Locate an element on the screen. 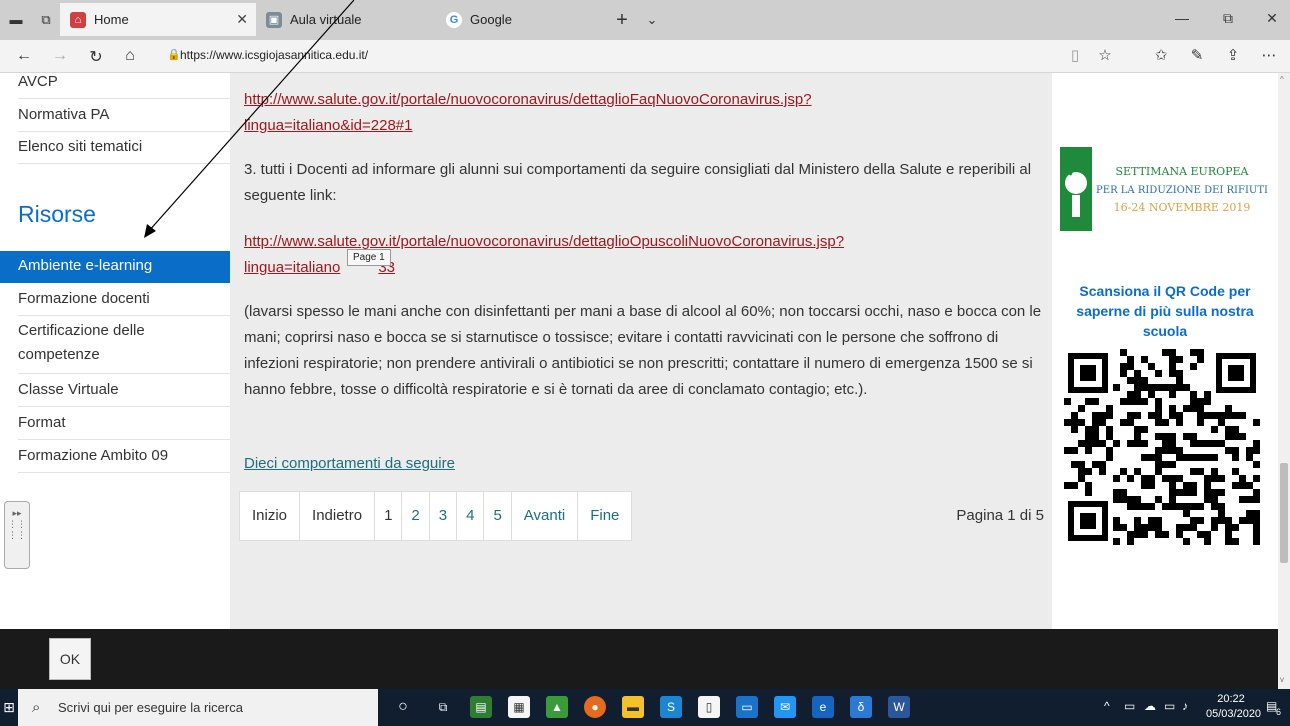 This screenshot has height=726, width=1290. annotation-arrow is located at coordinates (249, 119).